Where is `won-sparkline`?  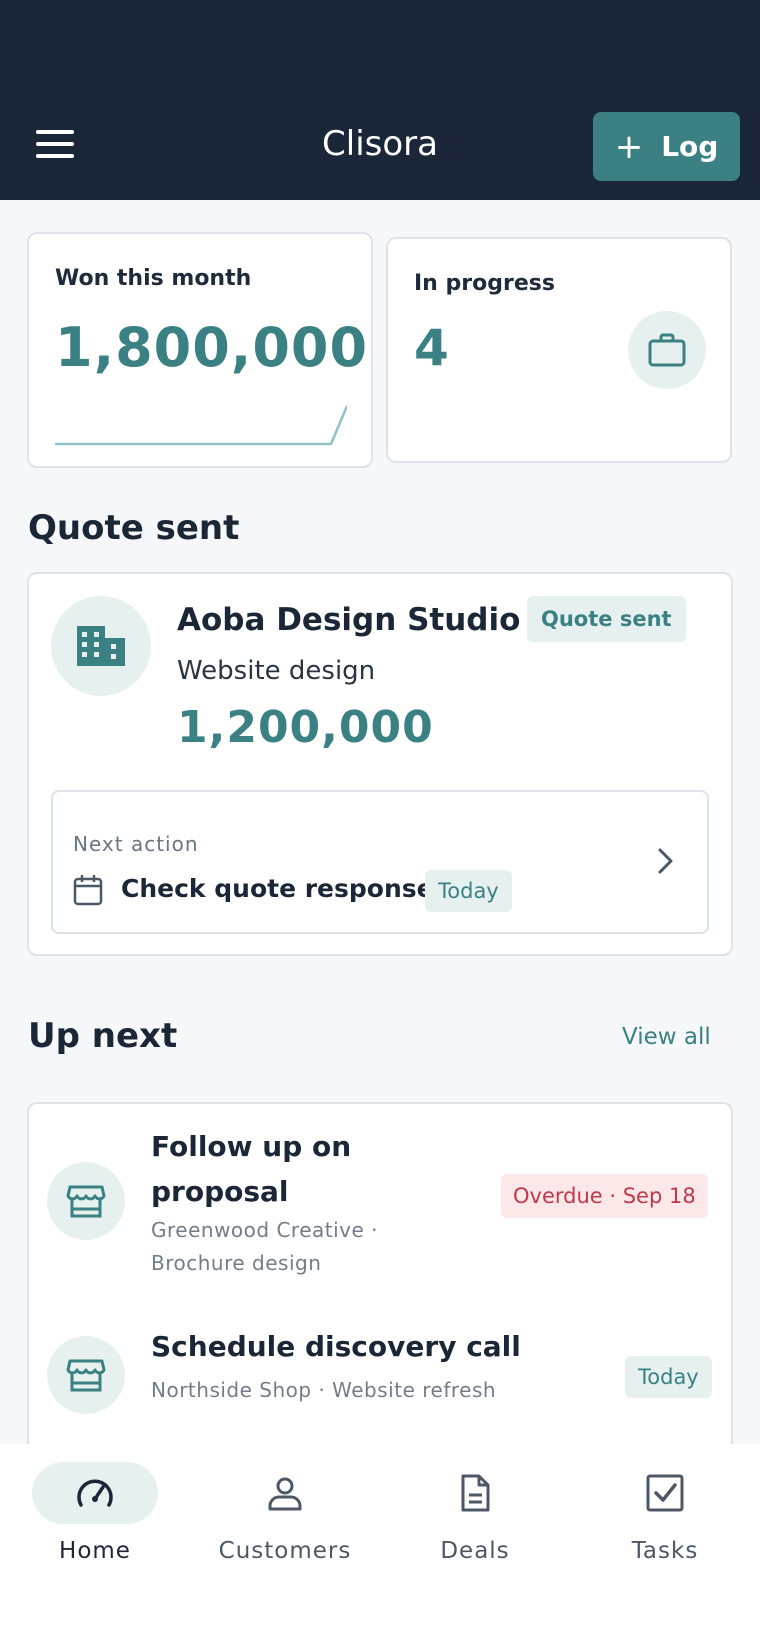
won-sparkline is located at coordinates (201, 425).